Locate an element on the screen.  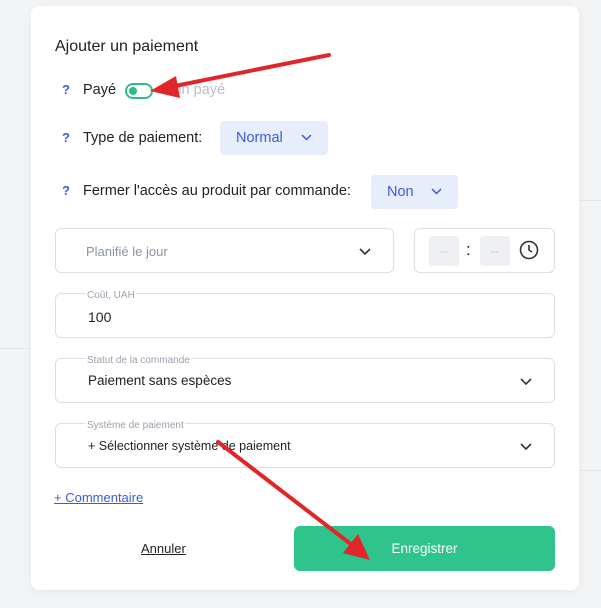
minutes-input: -- is located at coordinates (495, 251).